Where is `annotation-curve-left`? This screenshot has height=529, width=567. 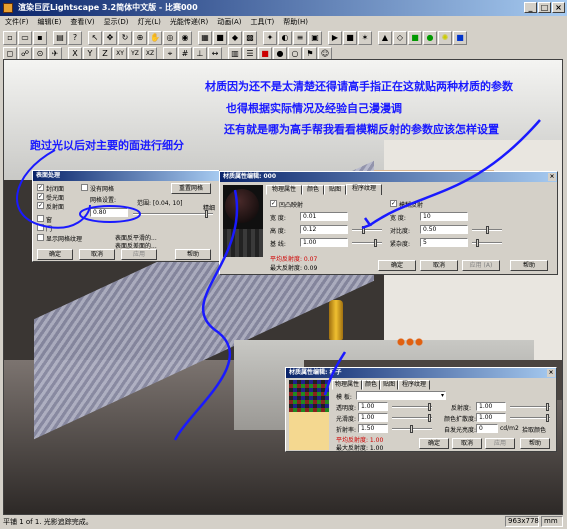
annotation-curve-left is located at coordinates (206, 315).